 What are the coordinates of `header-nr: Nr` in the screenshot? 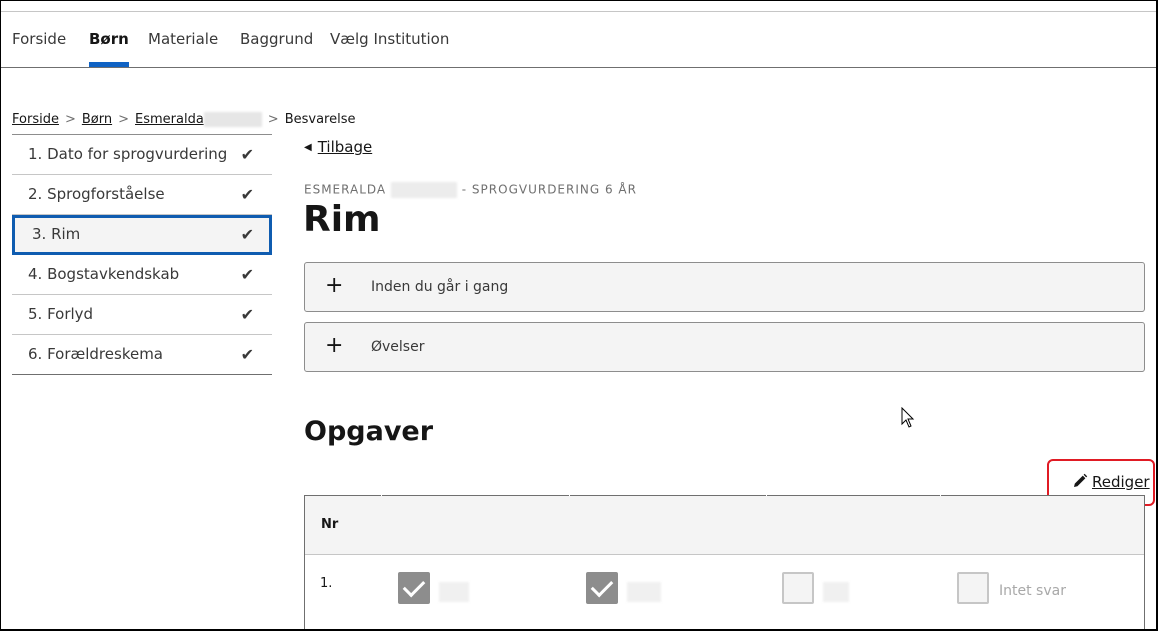 It's located at (330, 524).